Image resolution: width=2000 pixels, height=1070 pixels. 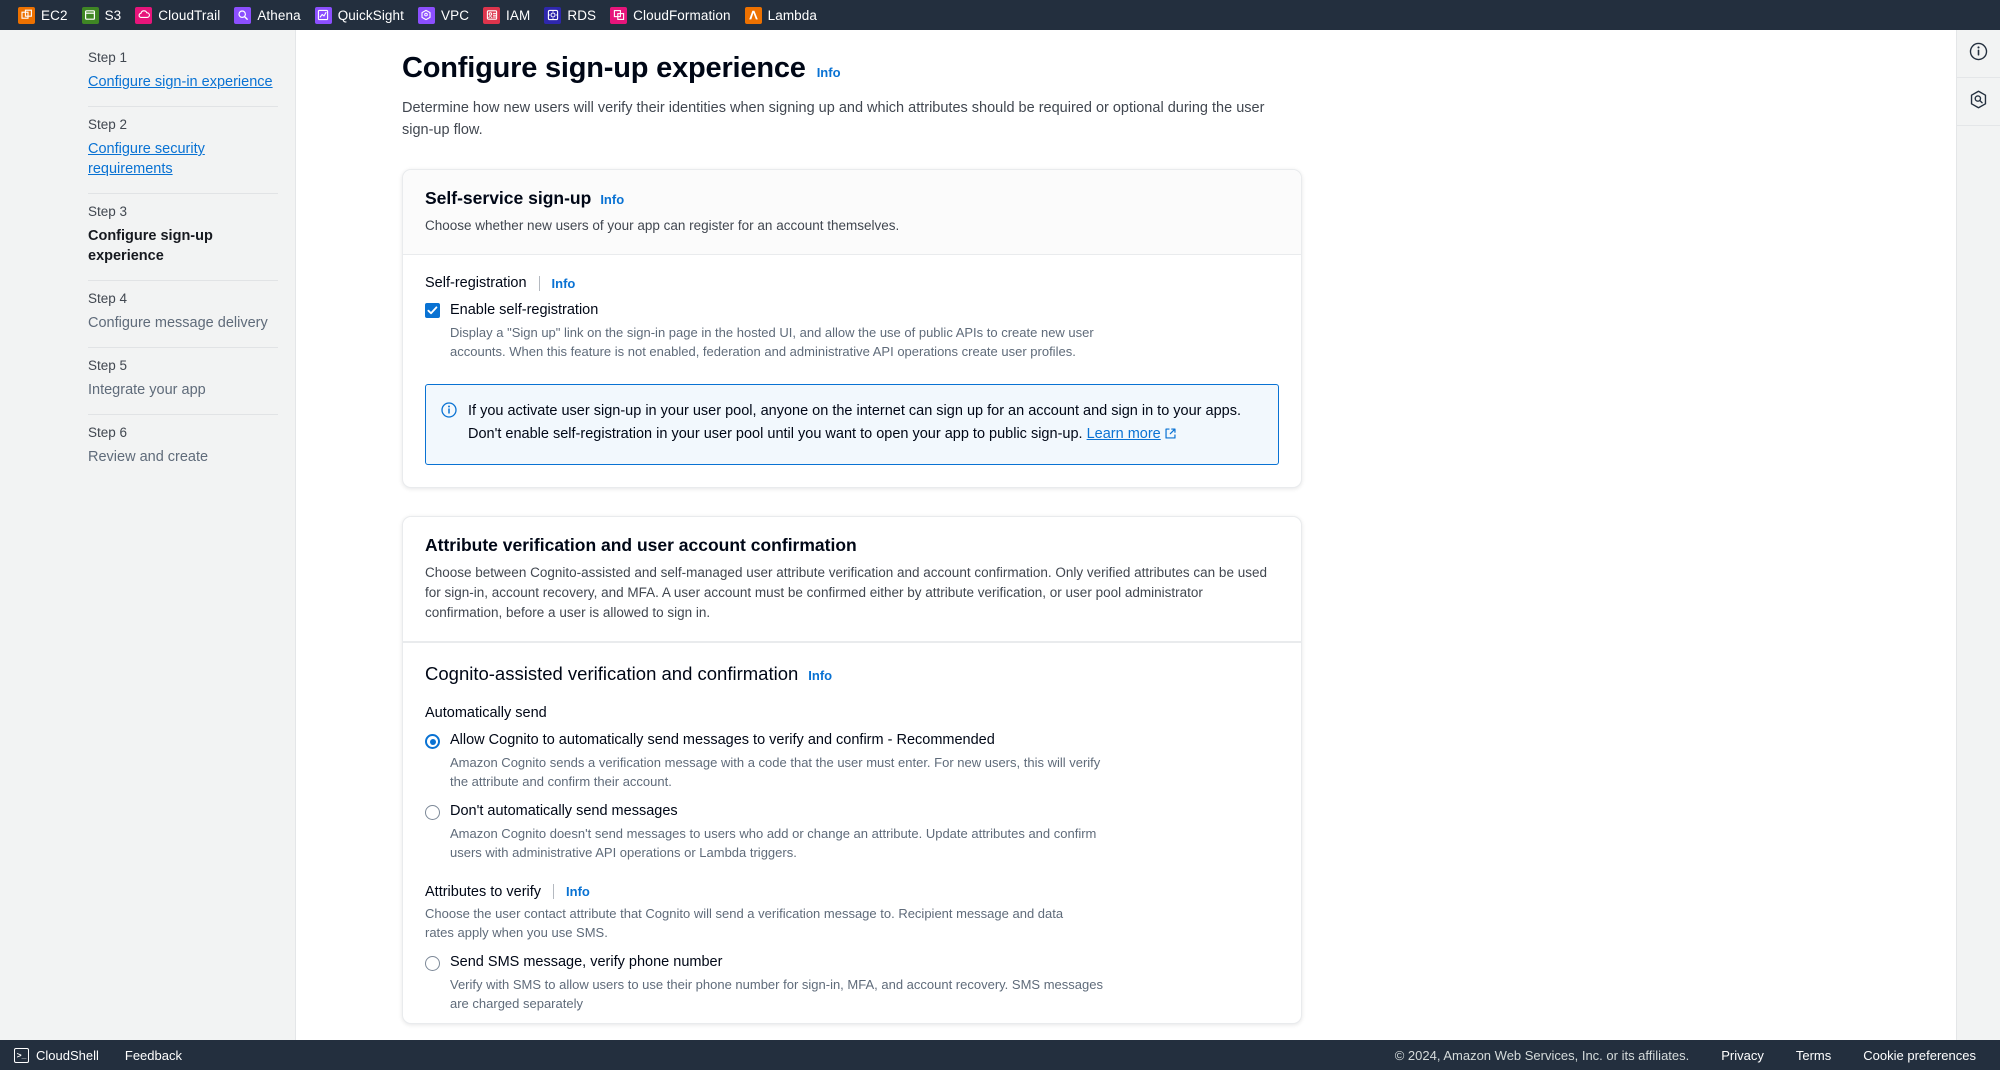 What do you see at coordinates (486, 713) in the screenshot?
I see `automatically-send-label: Automatically send` at bounding box center [486, 713].